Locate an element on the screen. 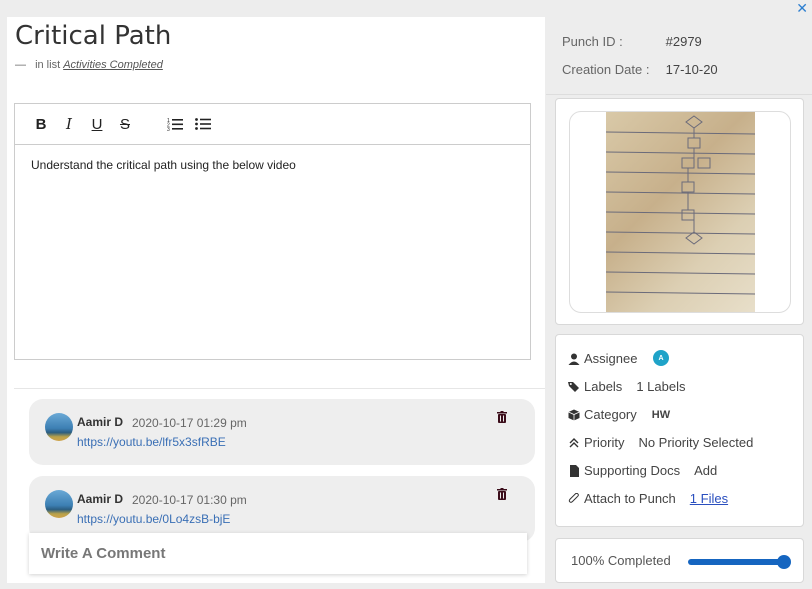  attach-label: Attach to Punch is located at coordinates (630, 498).